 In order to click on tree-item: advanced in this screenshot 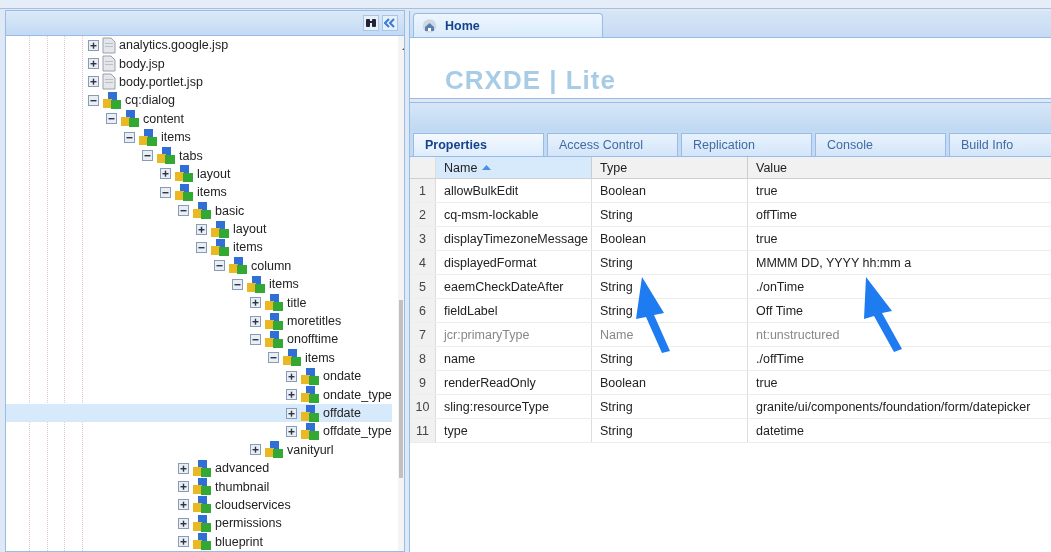, I will do `click(199, 468)`.